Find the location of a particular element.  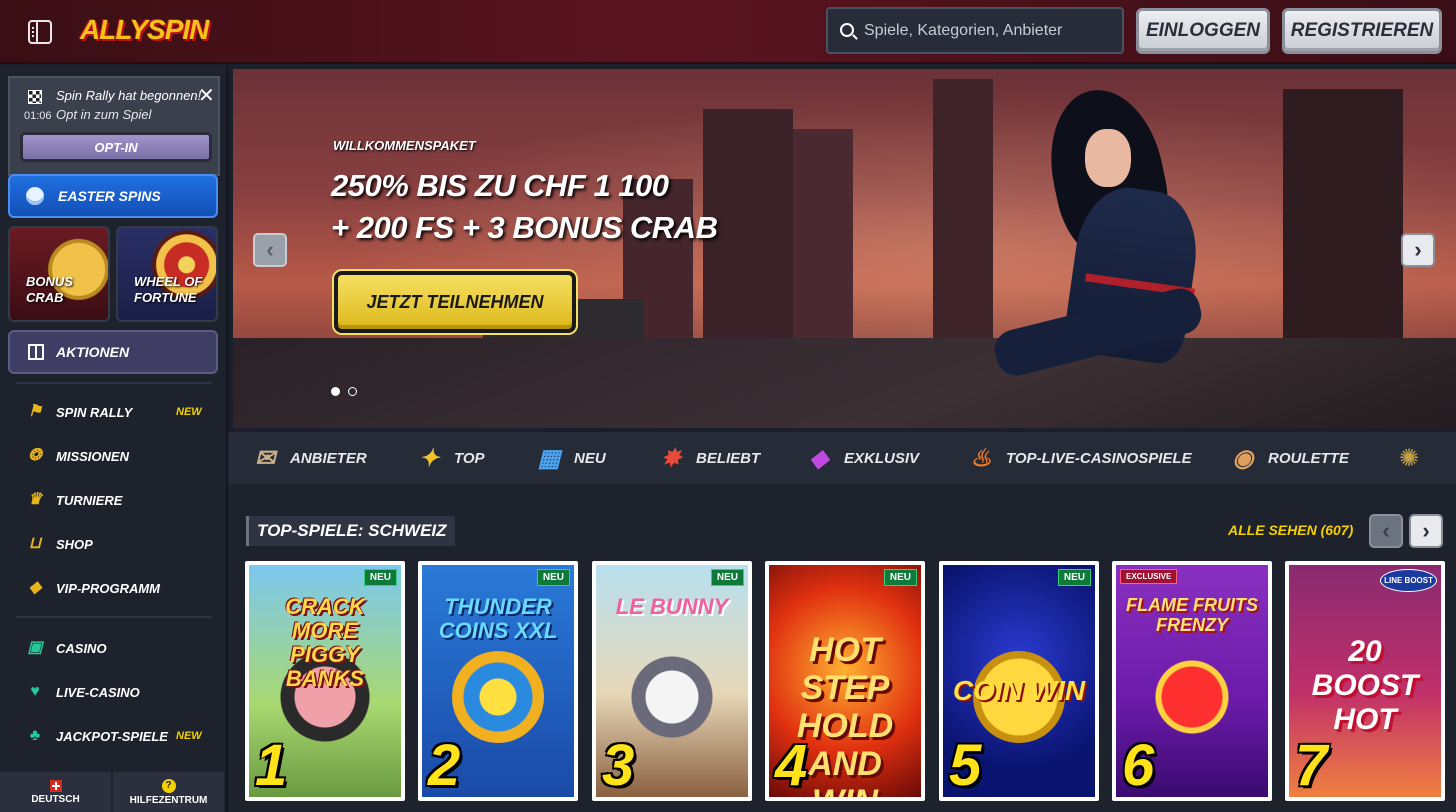

bonus-crab-tile: BONUS CRAB is located at coordinates (59, 274).